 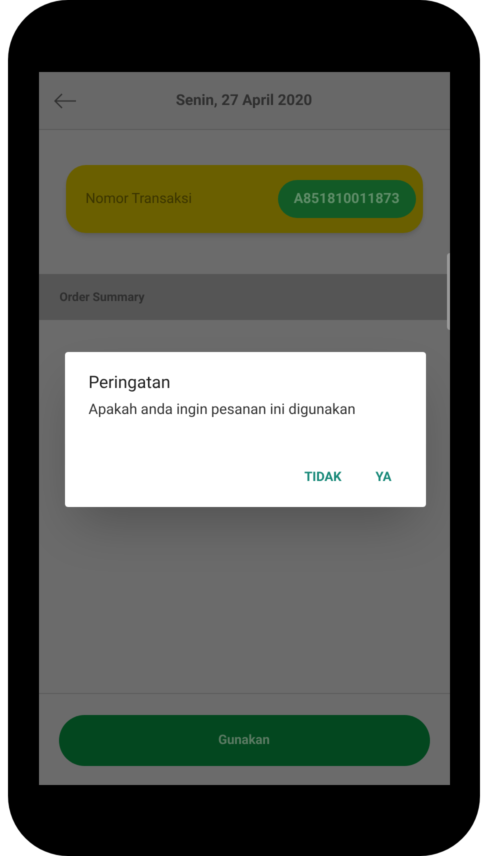 What do you see at coordinates (347, 199) in the screenshot?
I see `transaction-number-badge: A851810011873` at bounding box center [347, 199].